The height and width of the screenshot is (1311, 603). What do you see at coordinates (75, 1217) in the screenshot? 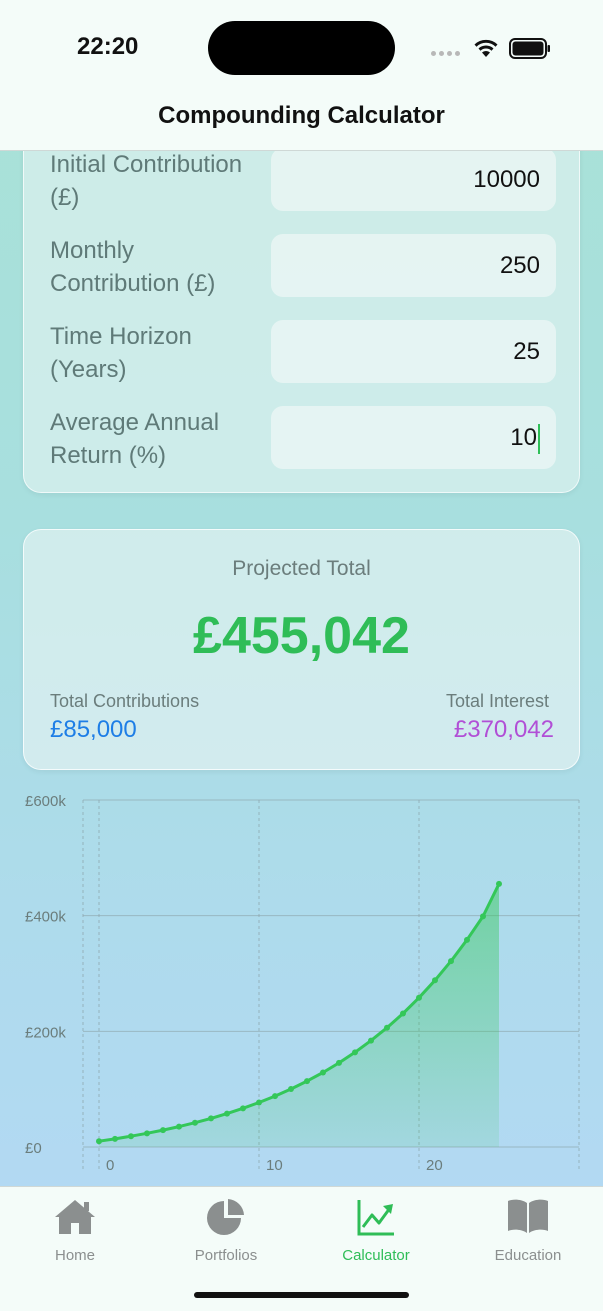
I see `house-icon` at bounding box center [75, 1217].